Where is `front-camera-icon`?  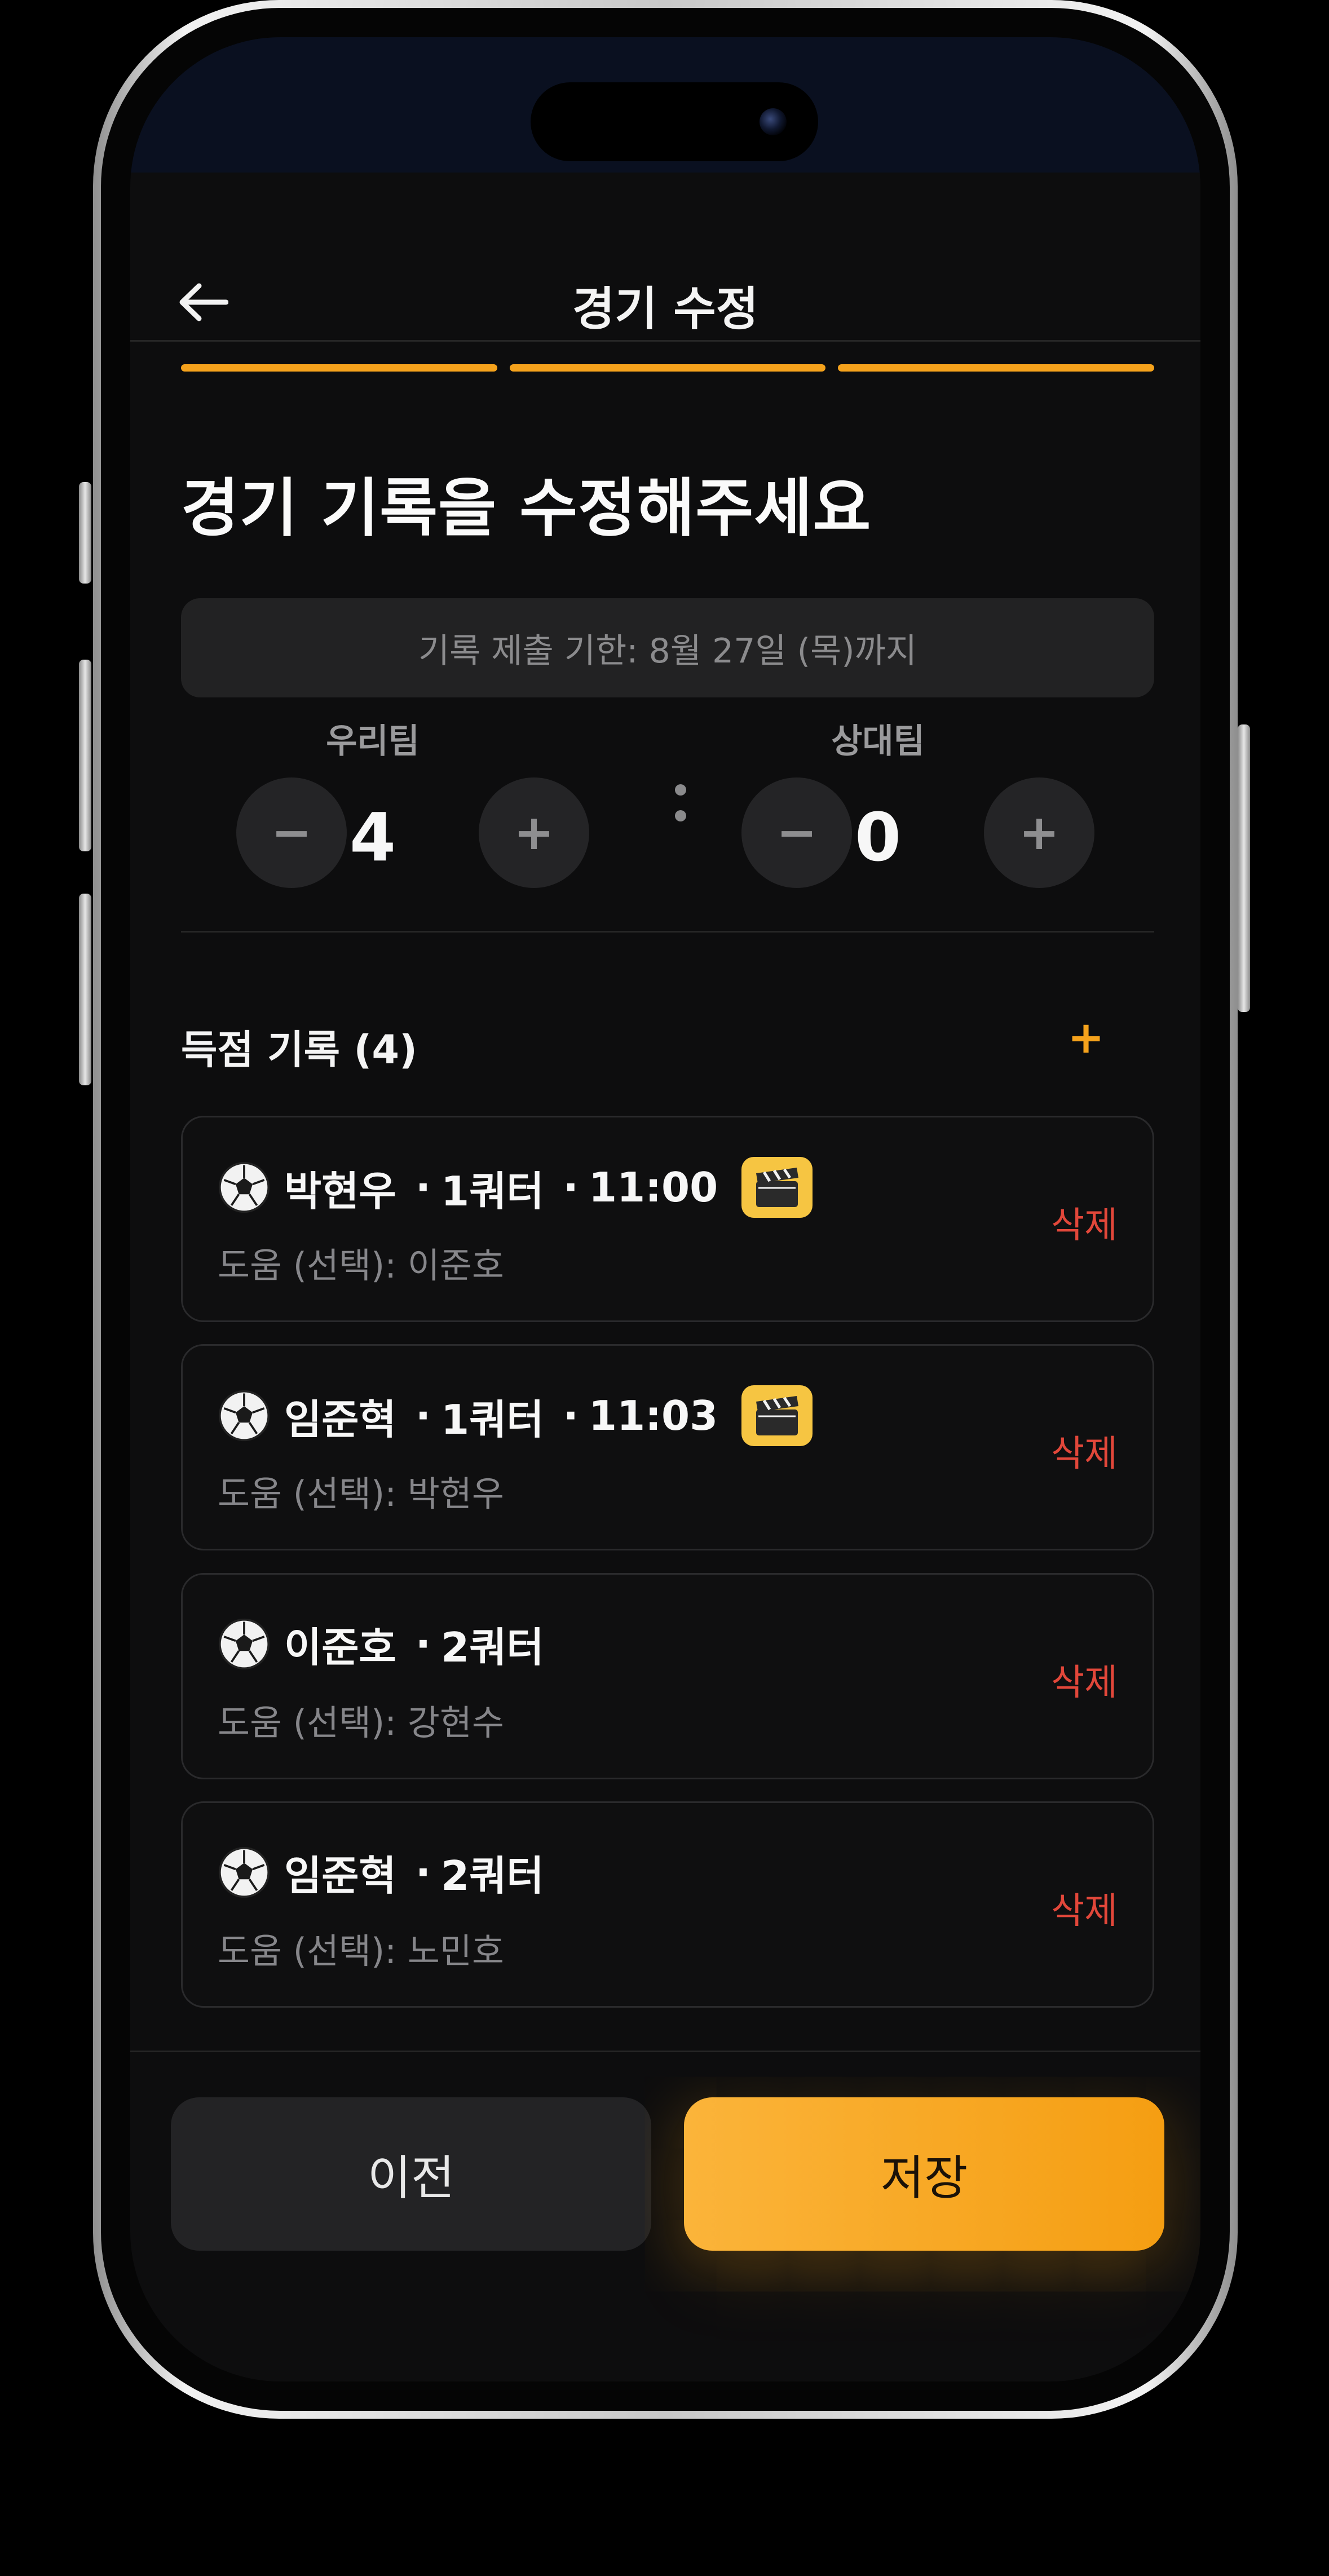 front-camera-icon is located at coordinates (773, 122).